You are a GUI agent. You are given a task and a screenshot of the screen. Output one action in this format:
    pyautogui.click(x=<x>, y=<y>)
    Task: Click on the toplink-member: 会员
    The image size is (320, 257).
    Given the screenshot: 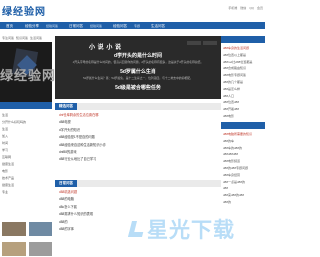 What is the action you would take?
    pyautogui.click(x=260, y=8)
    